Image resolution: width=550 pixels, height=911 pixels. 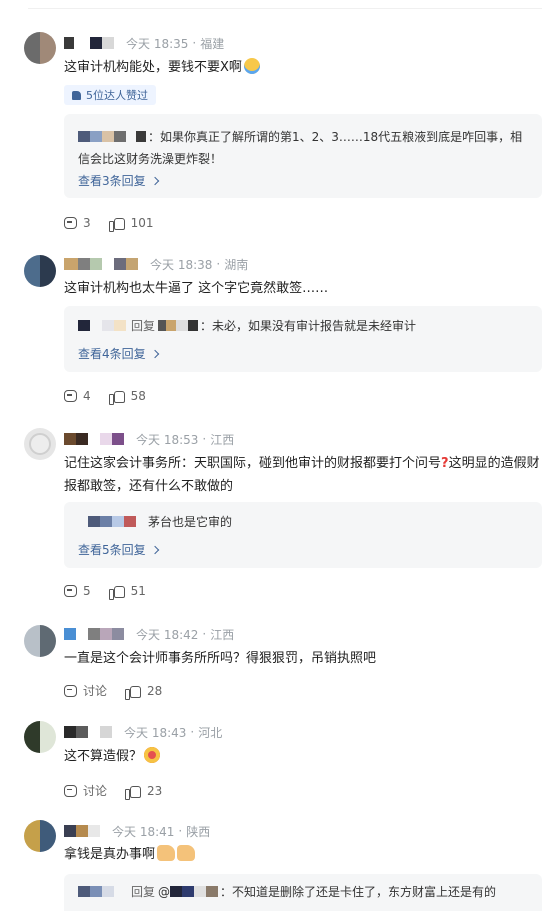 I want to click on comment-text: 这审计机构能处，要钱不要X啊, so click(x=304, y=67).